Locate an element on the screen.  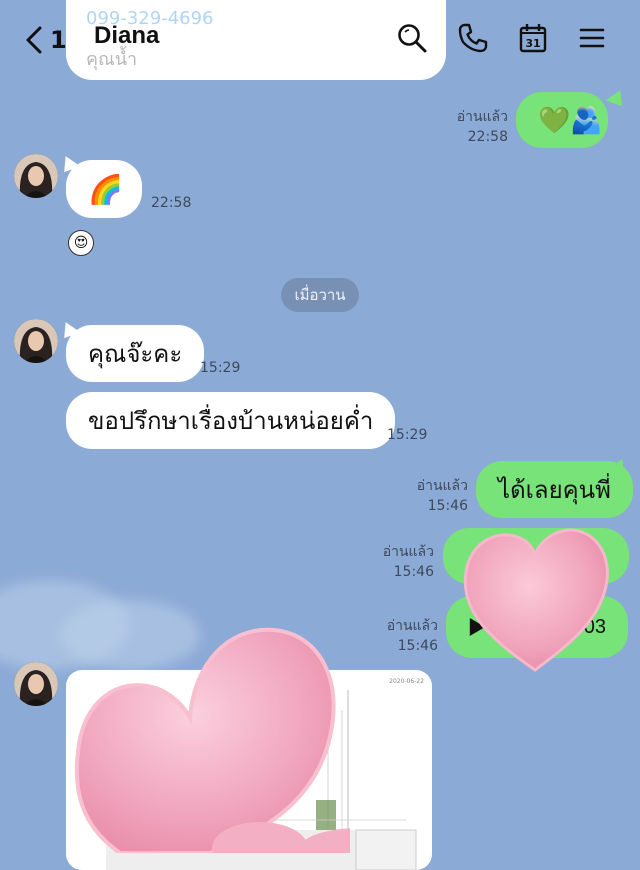
svg-text: 31 is located at coordinates (532, 43).